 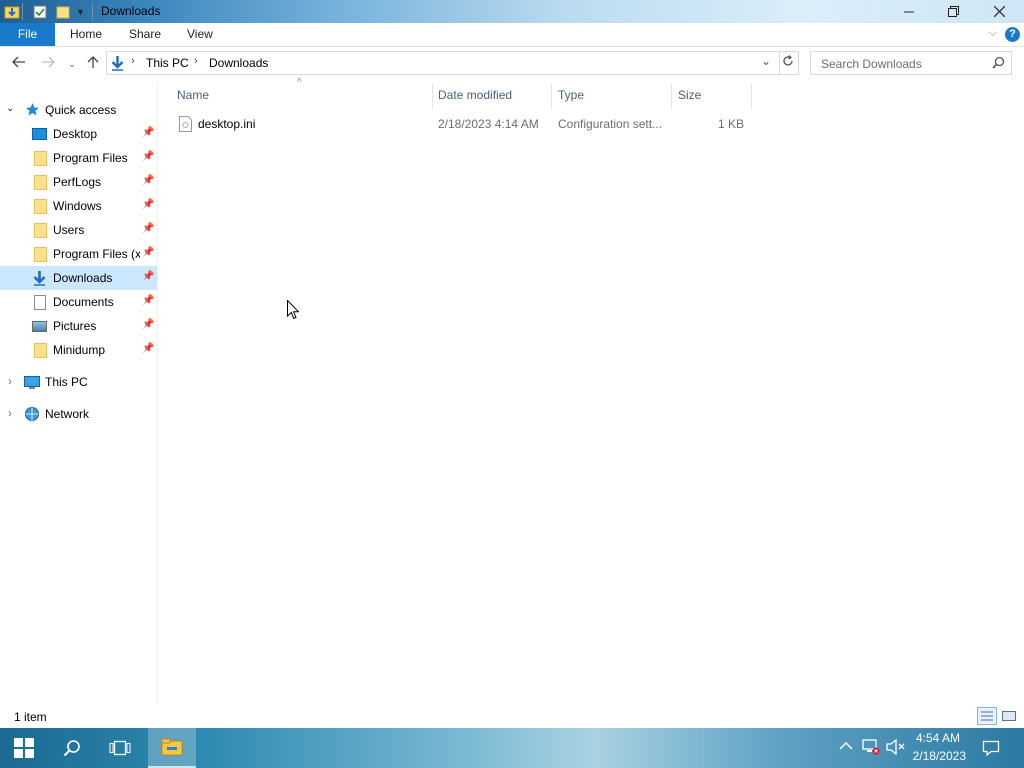 I want to click on back-button, so click(x=19, y=64).